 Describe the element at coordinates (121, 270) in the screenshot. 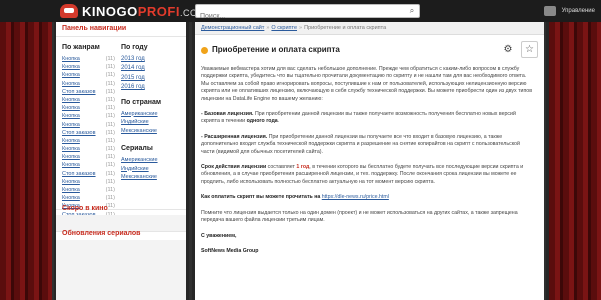

I see `updates-block` at that location.